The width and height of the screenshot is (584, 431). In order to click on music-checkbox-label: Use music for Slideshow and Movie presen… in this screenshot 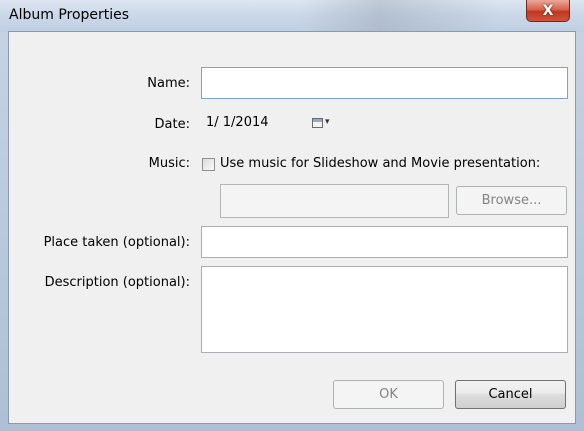, I will do `click(380, 163)`.